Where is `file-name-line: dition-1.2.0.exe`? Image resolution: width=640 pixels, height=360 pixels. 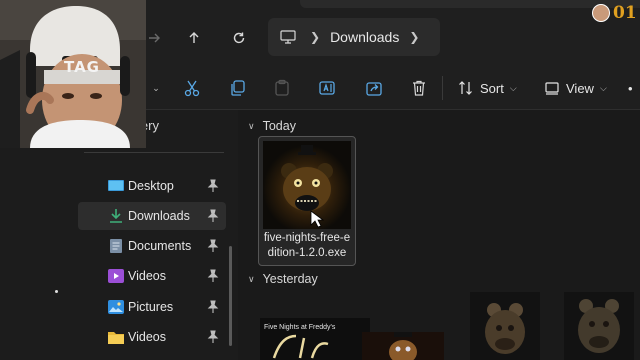 file-name-line: dition-1.2.0.exe is located at coordinates (307, 253).